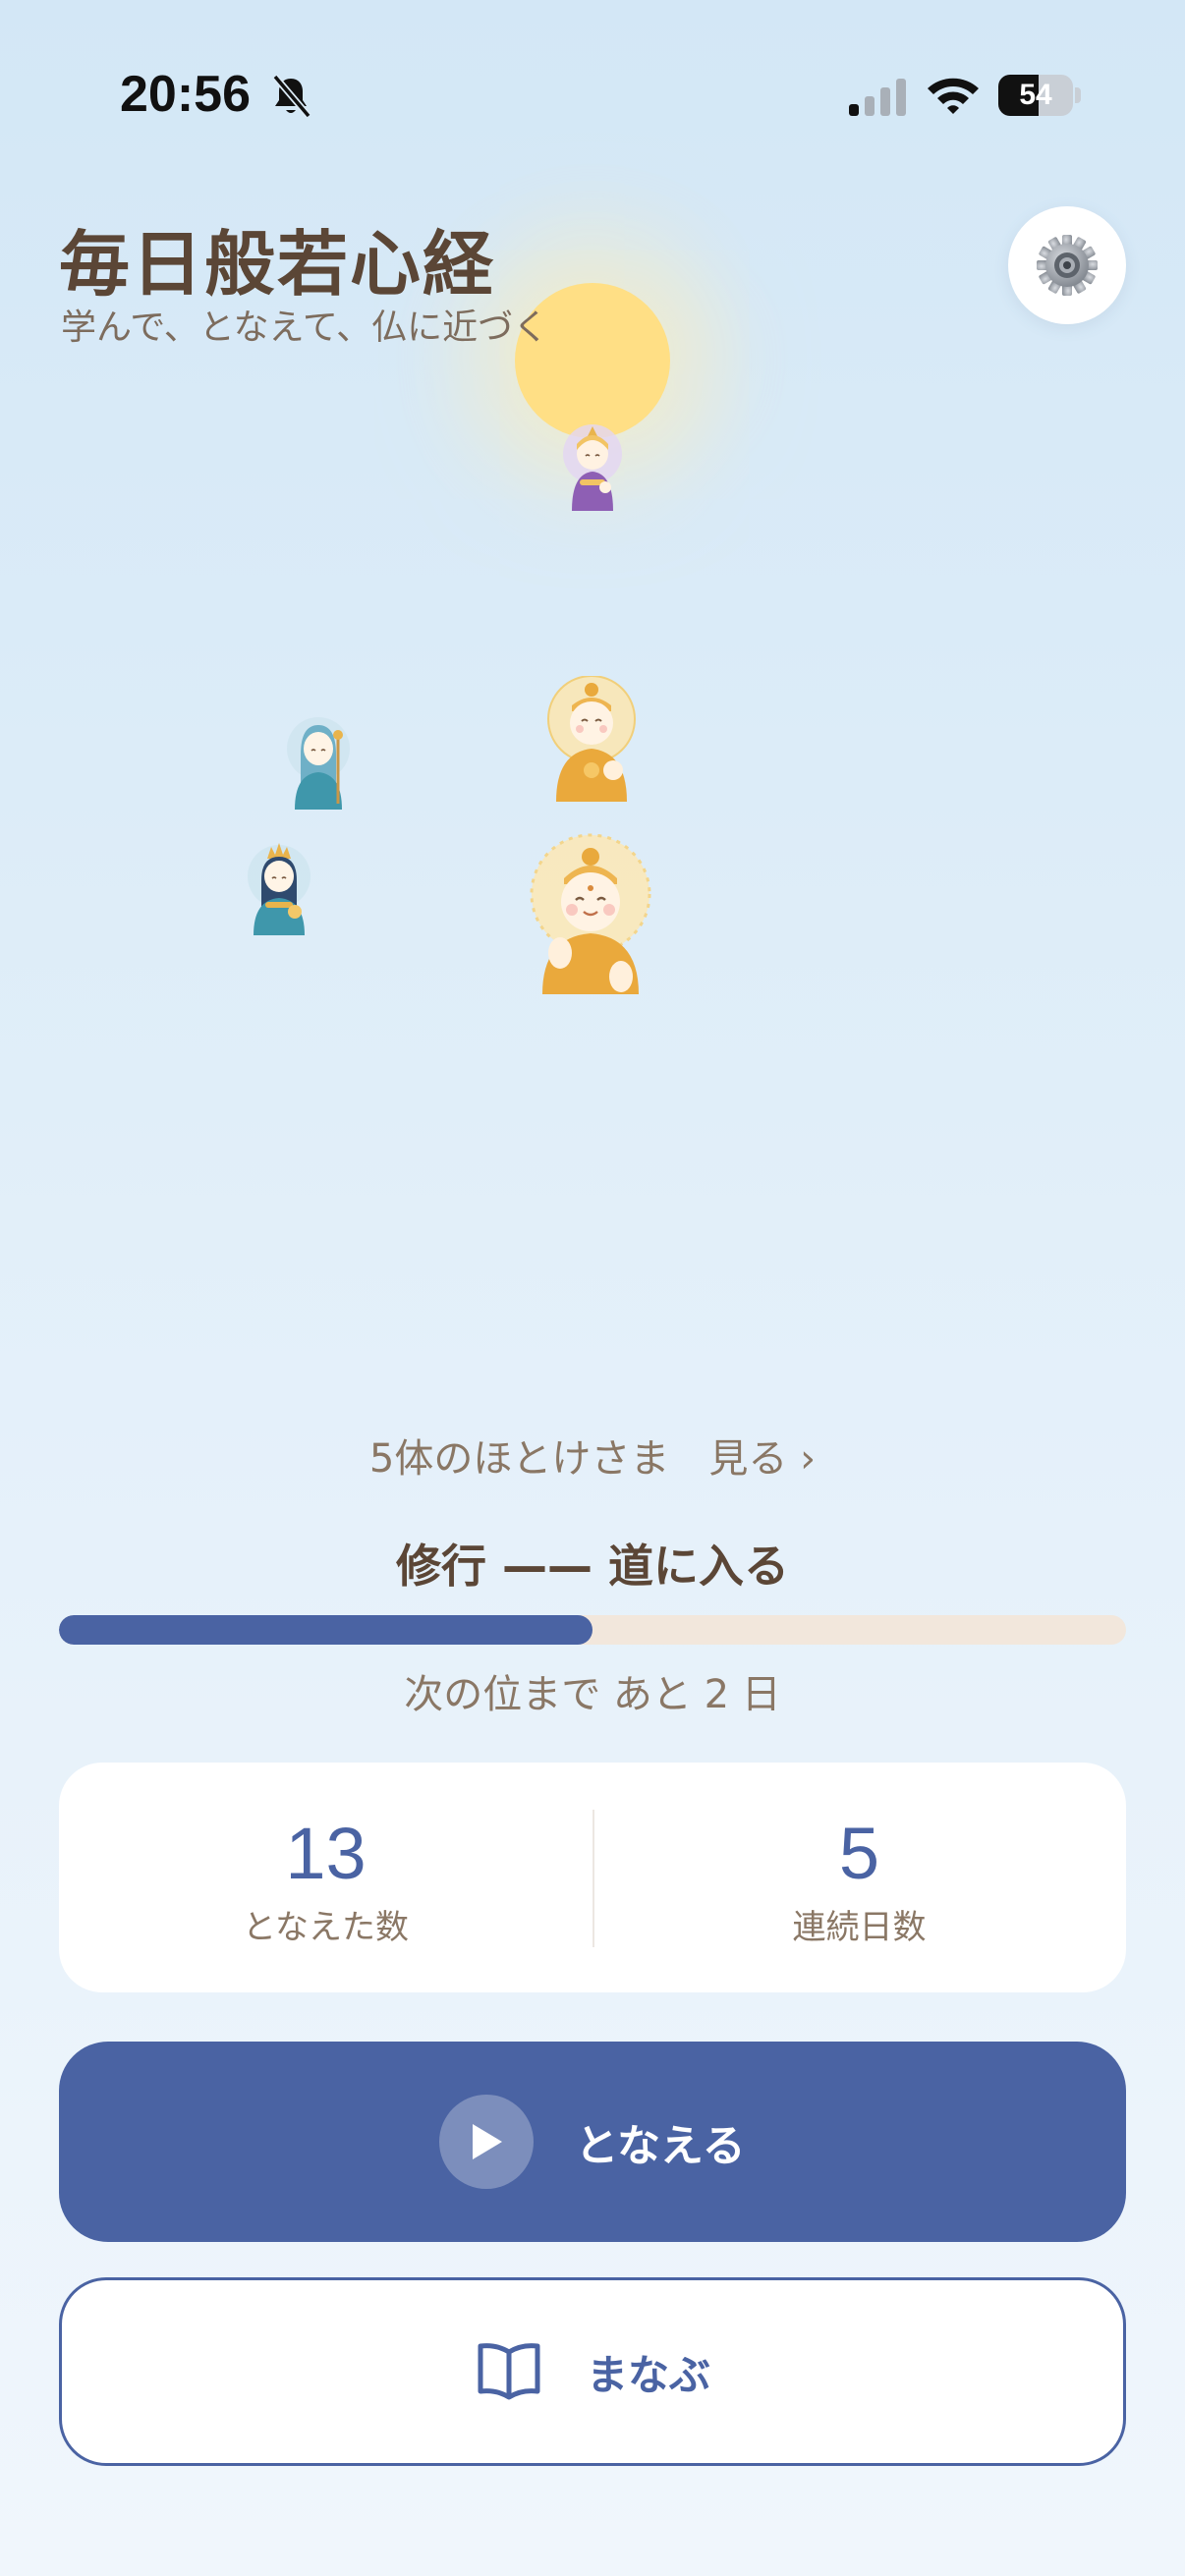  What do you see at coordinates (860, 1927) in the screenshot?
I see `streak-days-label: 連続日数` at bounding box center [860, 1927].